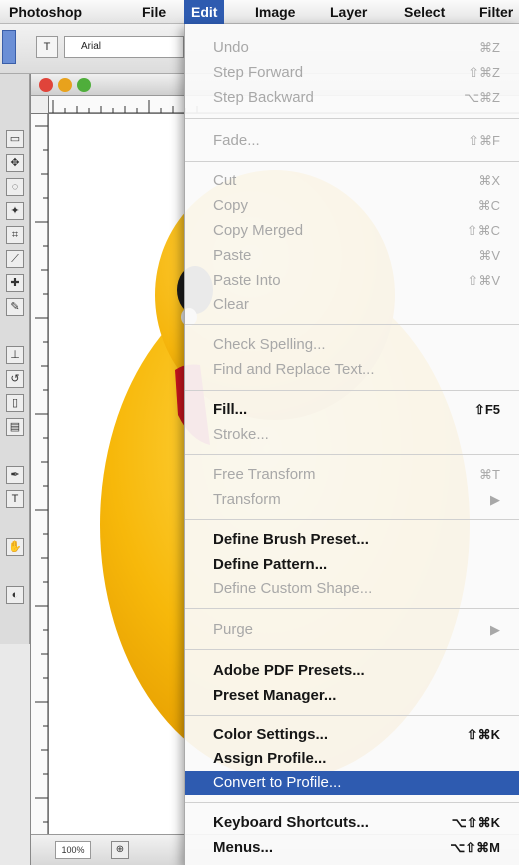 The image size is (519, 865). Describe the element at coordinates (231, 205) in the screenshot. I see `copy-label: Copy` at that location.